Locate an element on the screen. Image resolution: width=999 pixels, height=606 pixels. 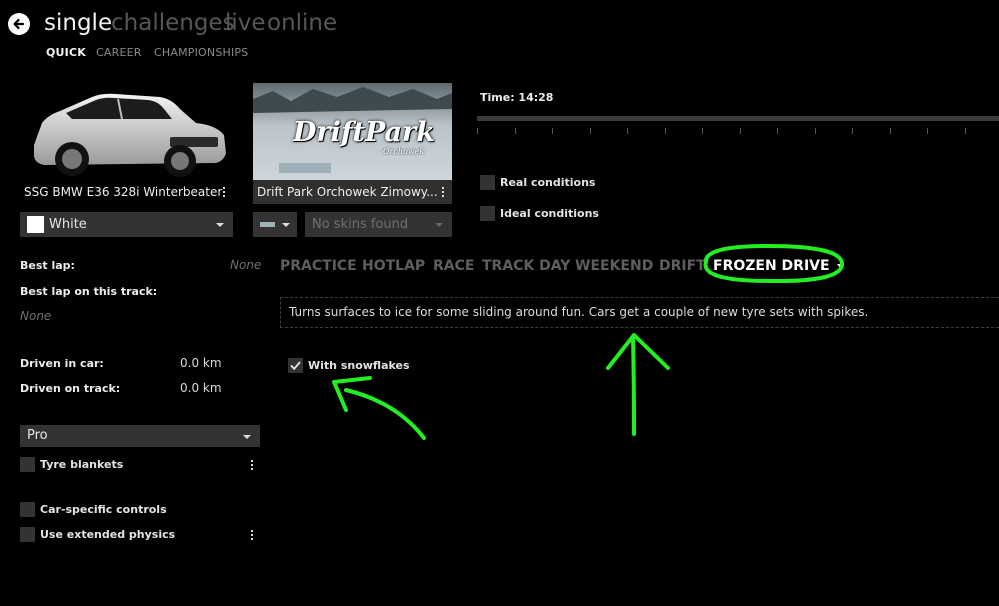
highlight-circle is located at coordinates (774, 263).